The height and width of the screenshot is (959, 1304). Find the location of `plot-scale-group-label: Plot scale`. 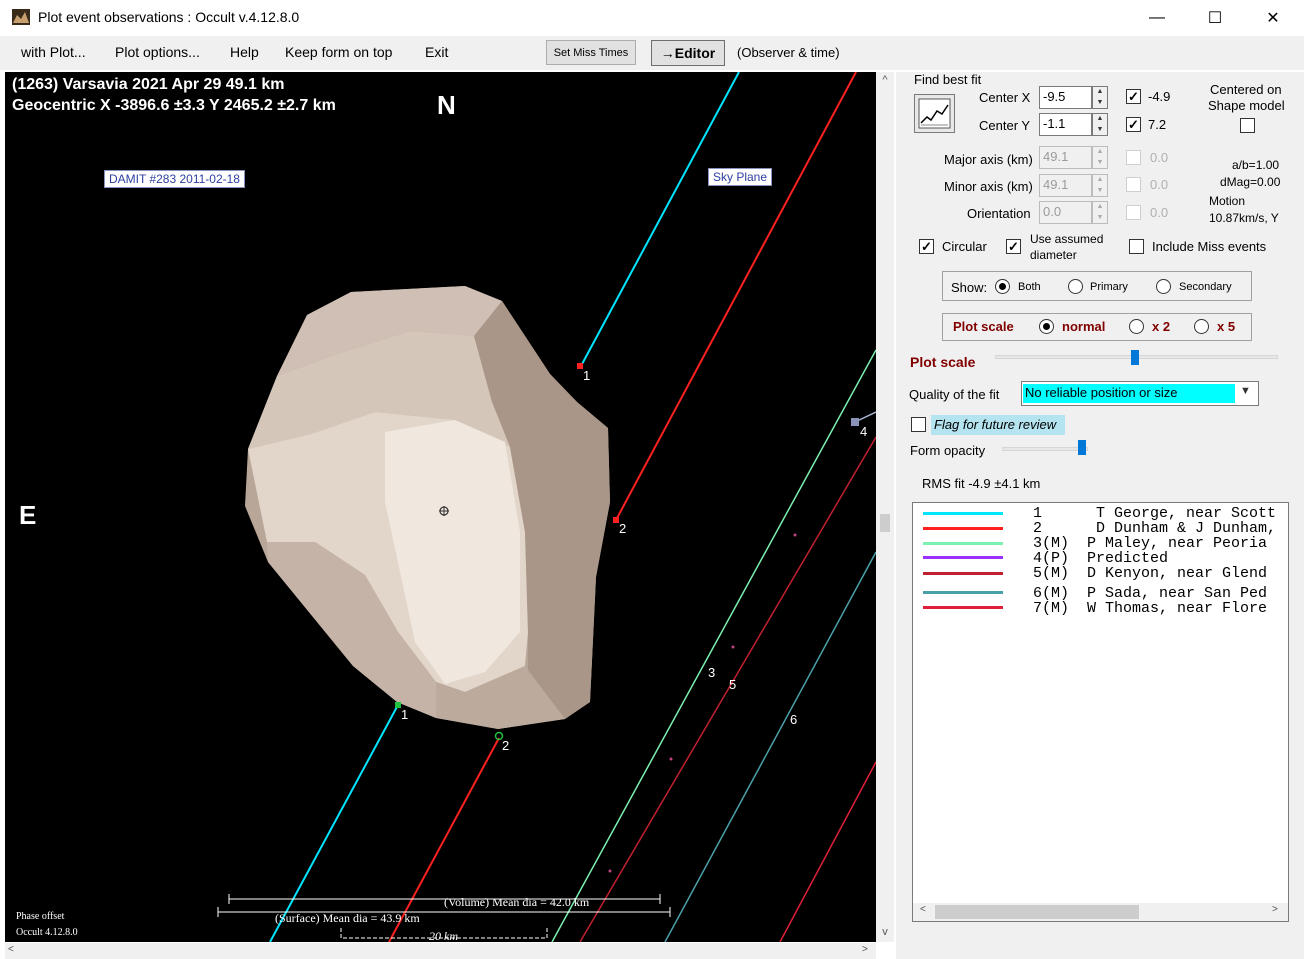

plot-scale-group-label: Plot scale is located at coordinates (983, 326).